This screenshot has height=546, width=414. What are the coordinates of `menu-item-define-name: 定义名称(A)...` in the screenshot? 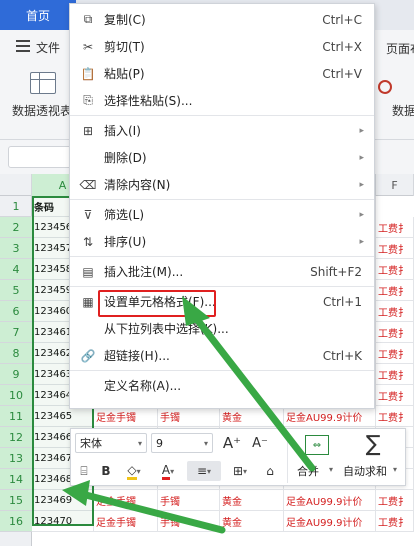 It's located at (222, 385).